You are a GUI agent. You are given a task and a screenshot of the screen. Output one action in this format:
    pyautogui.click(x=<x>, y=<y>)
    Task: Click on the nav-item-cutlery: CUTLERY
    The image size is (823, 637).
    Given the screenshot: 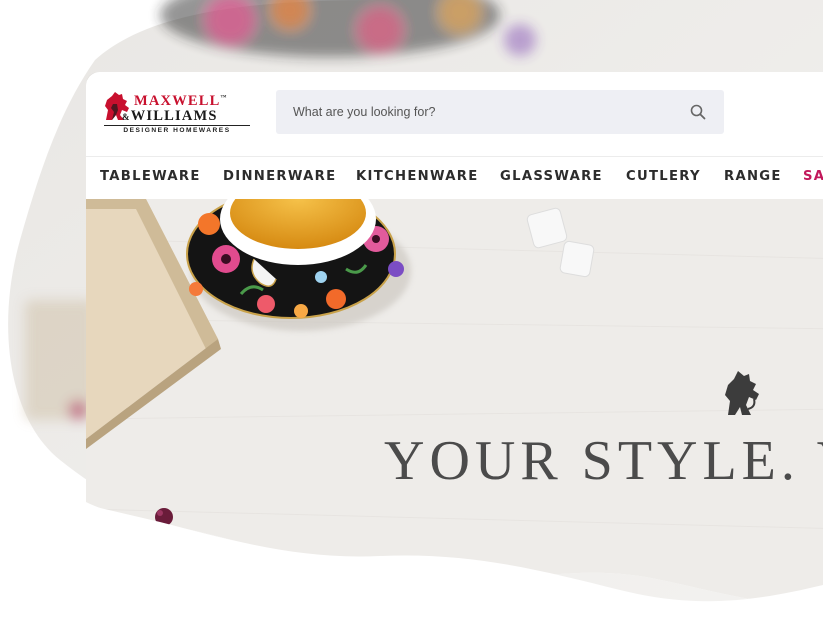 What is the action you would take?
    pyautogui.click(x=663, y=176)
    